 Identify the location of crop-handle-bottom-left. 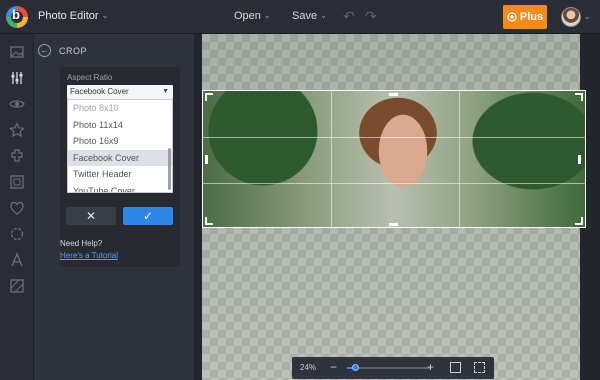
(209, 221).